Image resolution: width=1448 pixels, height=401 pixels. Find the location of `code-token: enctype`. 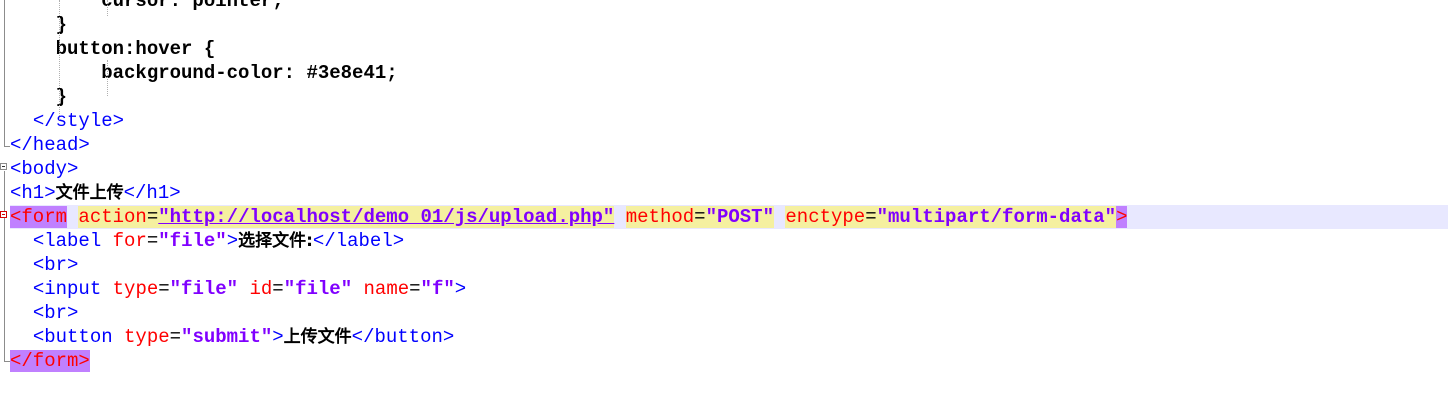

code-token: enctype is located at coordinates (825, 217).